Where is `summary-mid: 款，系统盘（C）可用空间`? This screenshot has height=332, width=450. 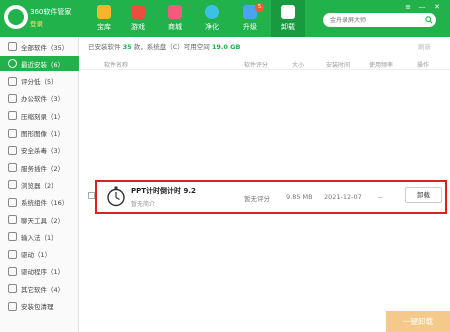 summary-mid: 款，系统盘（C）可用空间 is located at coordinates (171, 47).